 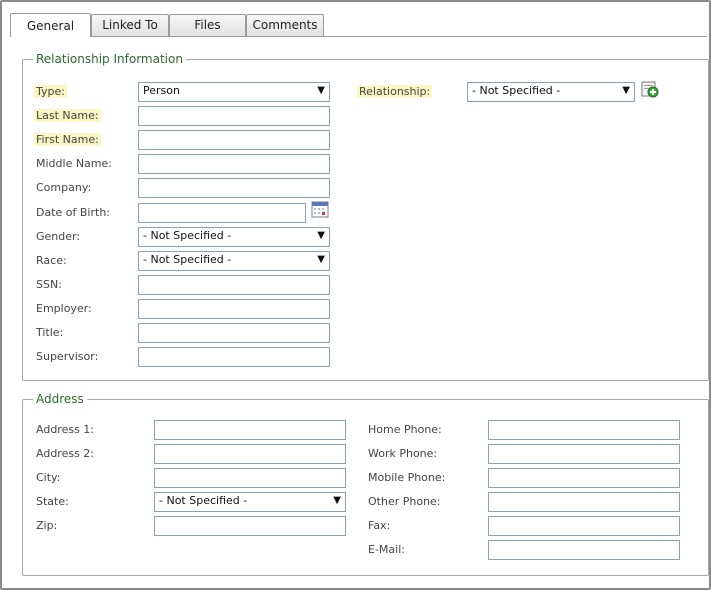 I want to click on calendar-icon, so click(x=320, y=209).